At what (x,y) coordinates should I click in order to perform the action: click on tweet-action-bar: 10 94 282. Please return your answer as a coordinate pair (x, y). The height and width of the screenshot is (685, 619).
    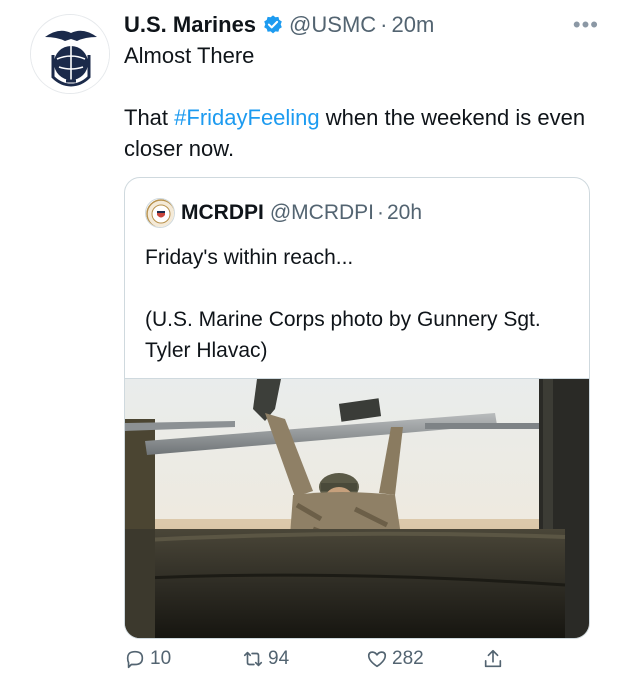
    Looking at the image, I should click on (324, 664).